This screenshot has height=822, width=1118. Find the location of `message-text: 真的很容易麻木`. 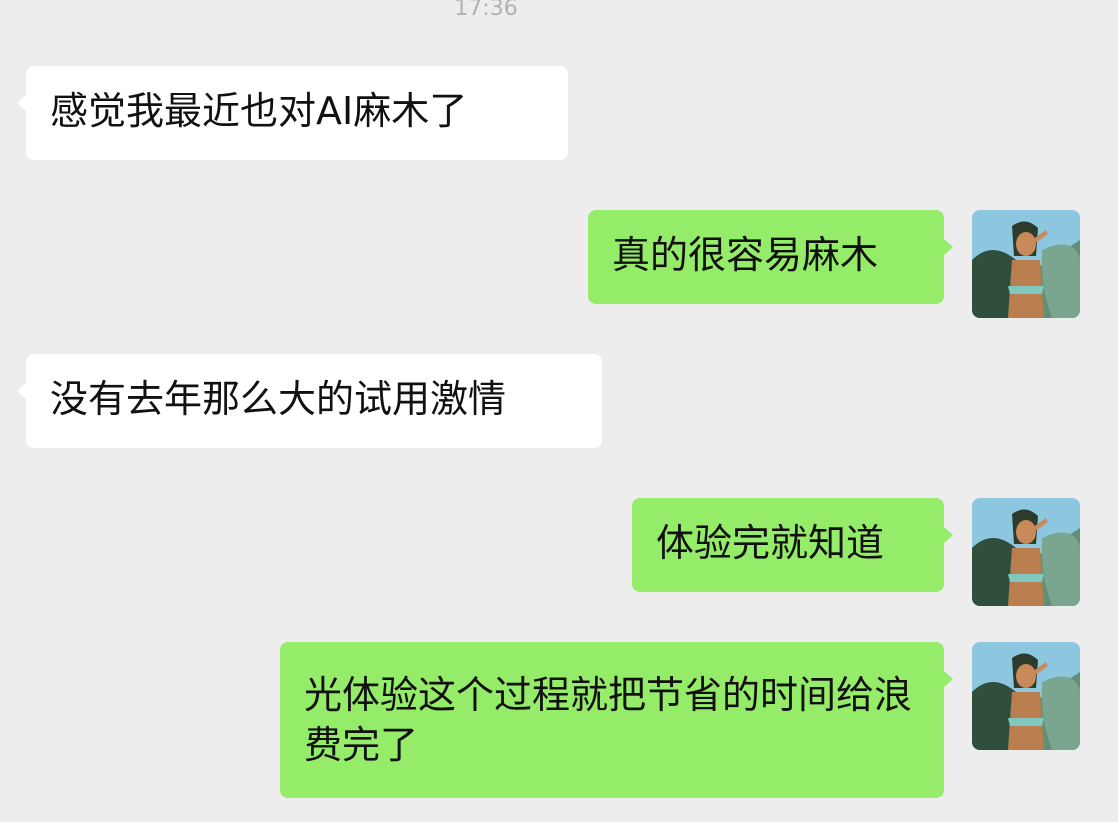

message-text: 真的很容易麻木 is located at coordinates (745, 255).